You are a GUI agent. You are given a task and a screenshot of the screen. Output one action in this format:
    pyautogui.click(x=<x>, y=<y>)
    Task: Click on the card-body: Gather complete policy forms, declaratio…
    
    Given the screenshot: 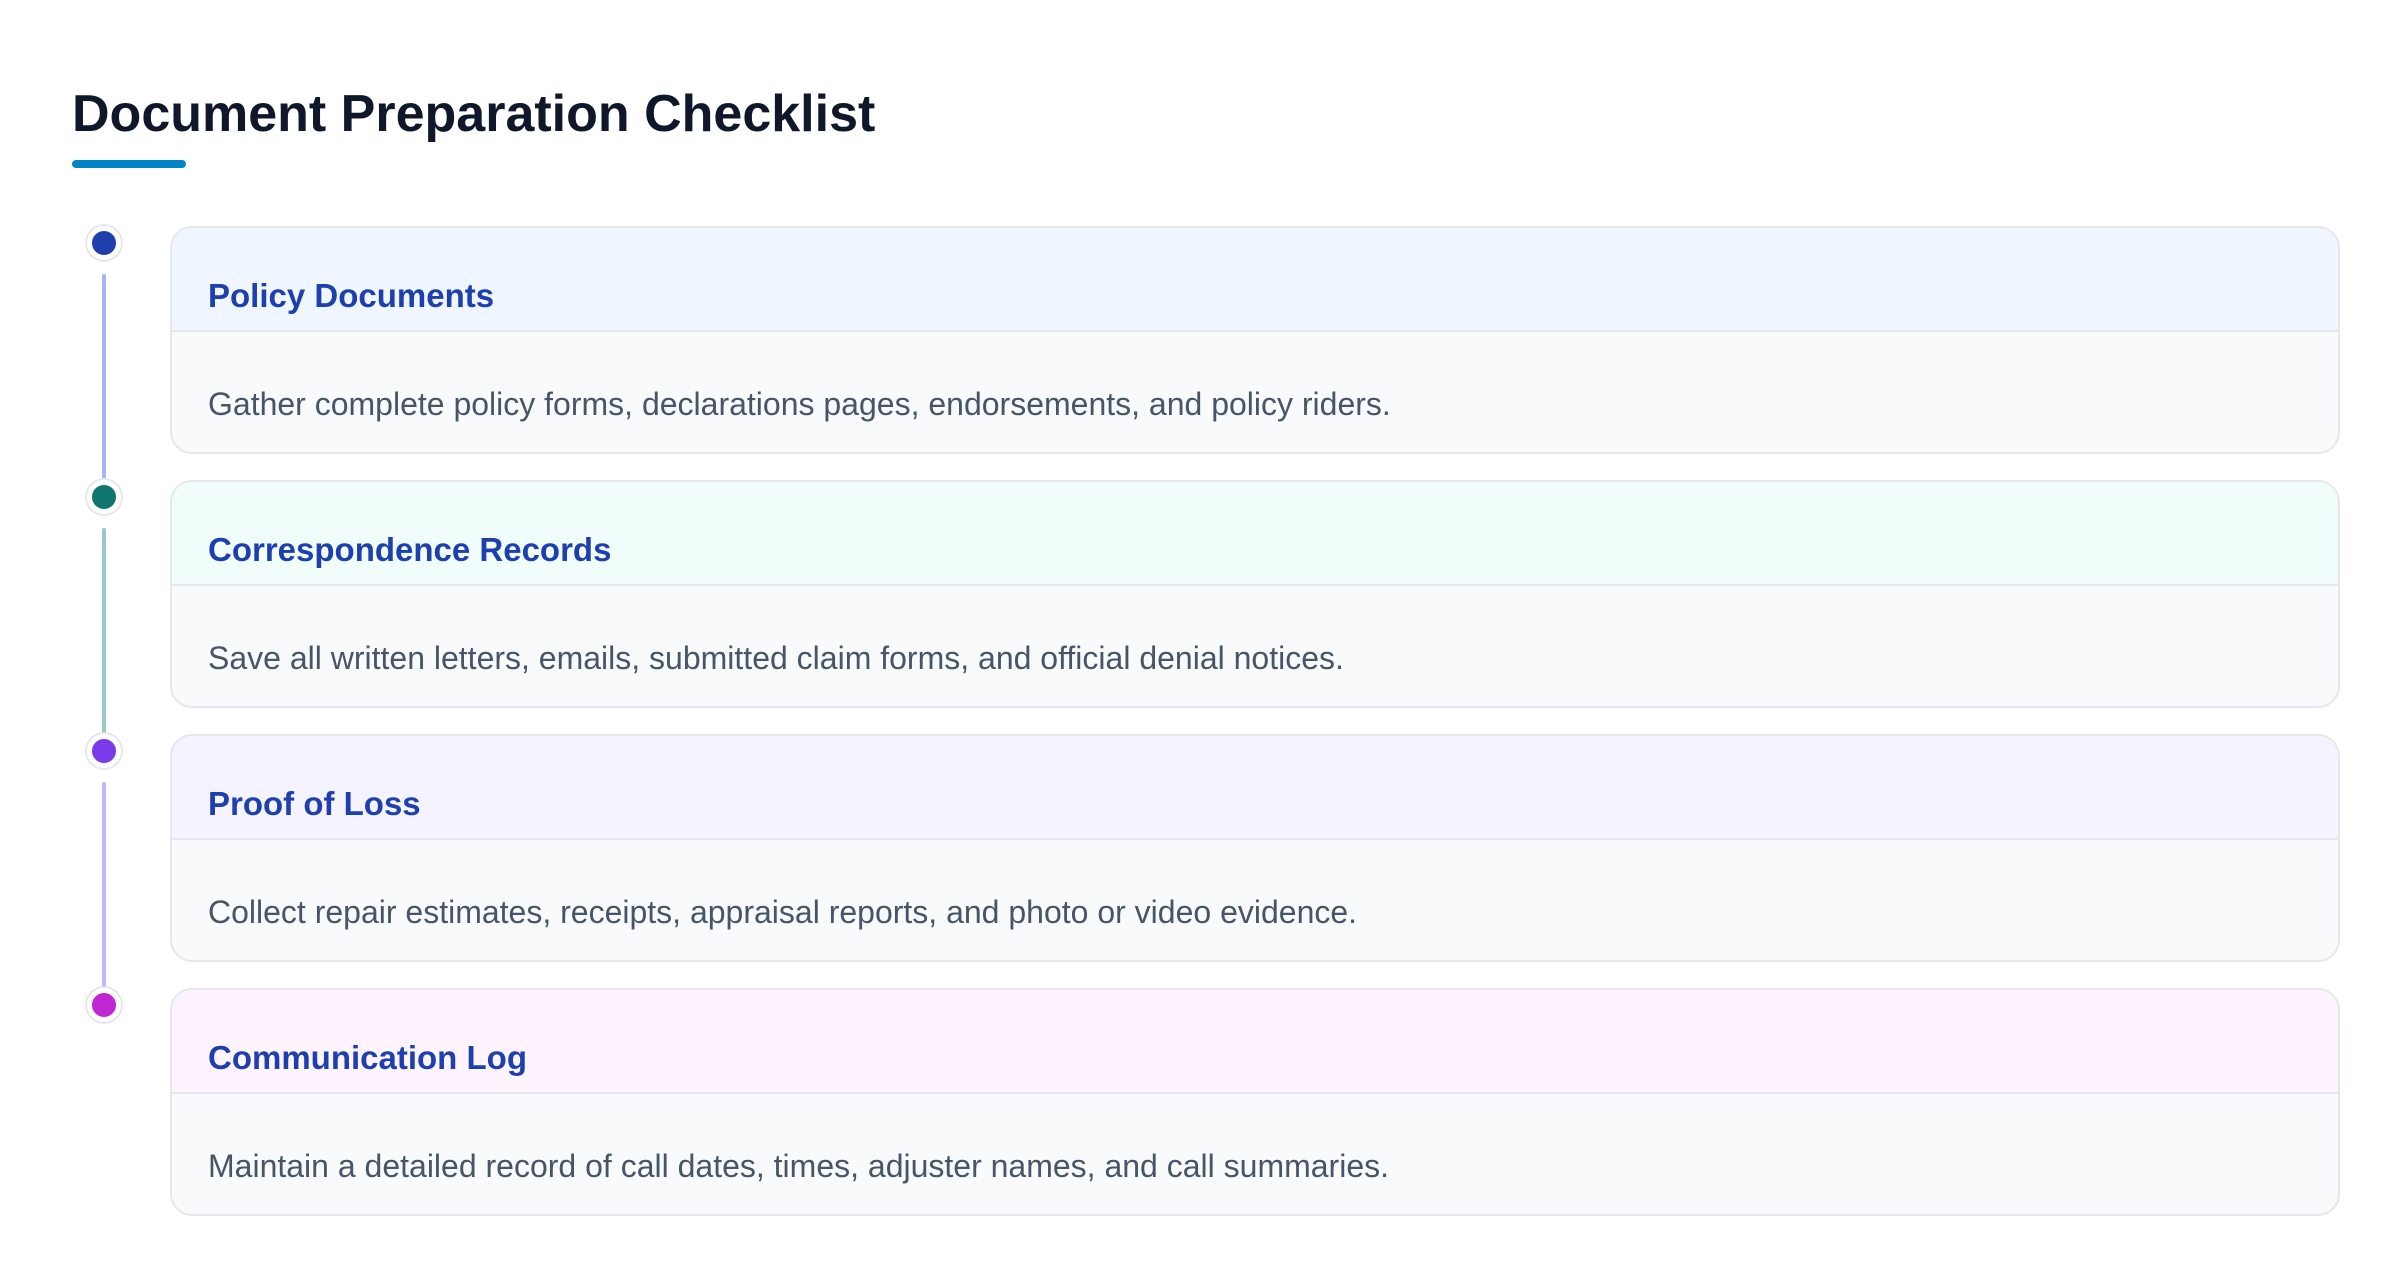 What is the action you would take?
    pyautogui.click(x=1255, y=392)
    